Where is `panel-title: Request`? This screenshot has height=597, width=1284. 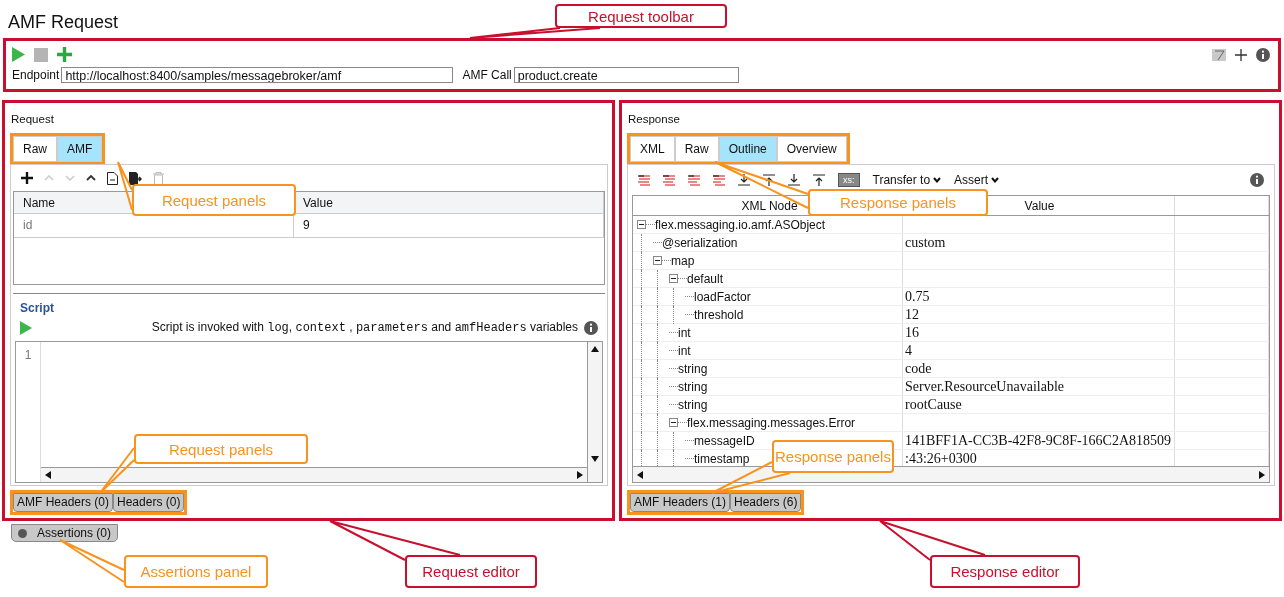 panel-title: Request is located at coordinates (33, 120).